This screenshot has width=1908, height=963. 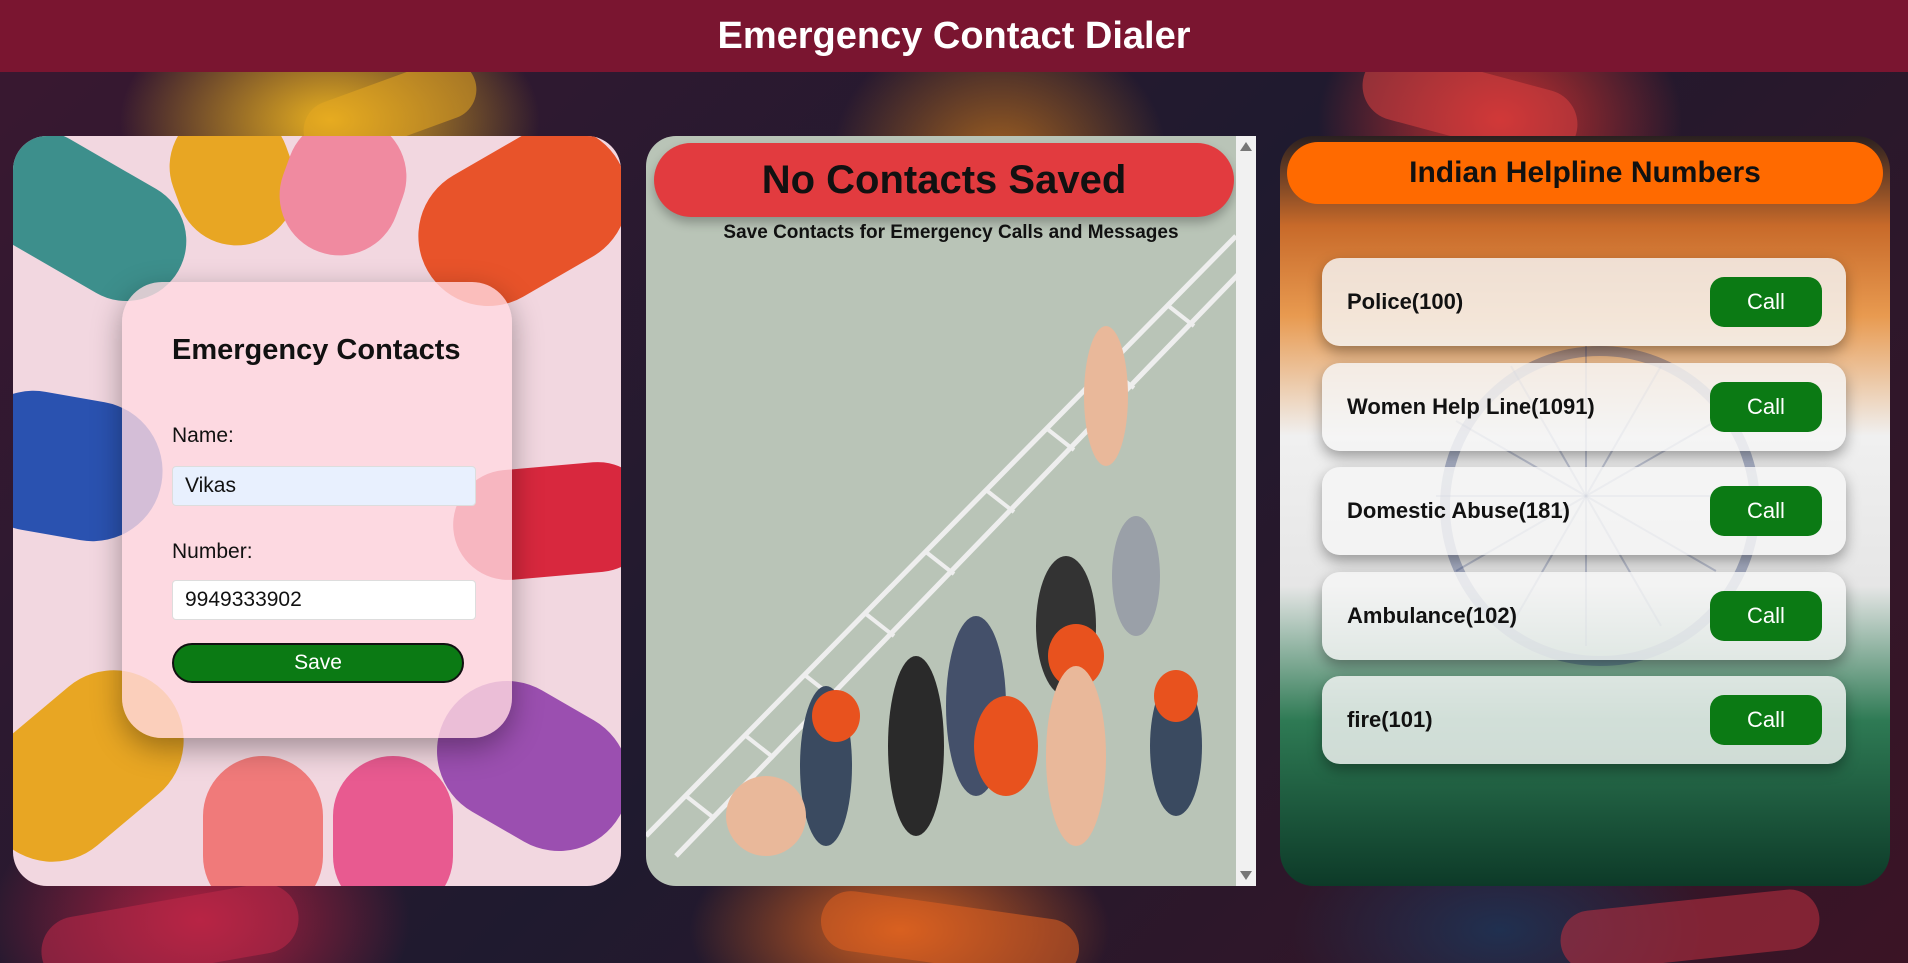 What do you see at coordinates (212, 551) in the screenshot?
I see `number-label: Number:` at bounding box center [212, 551].